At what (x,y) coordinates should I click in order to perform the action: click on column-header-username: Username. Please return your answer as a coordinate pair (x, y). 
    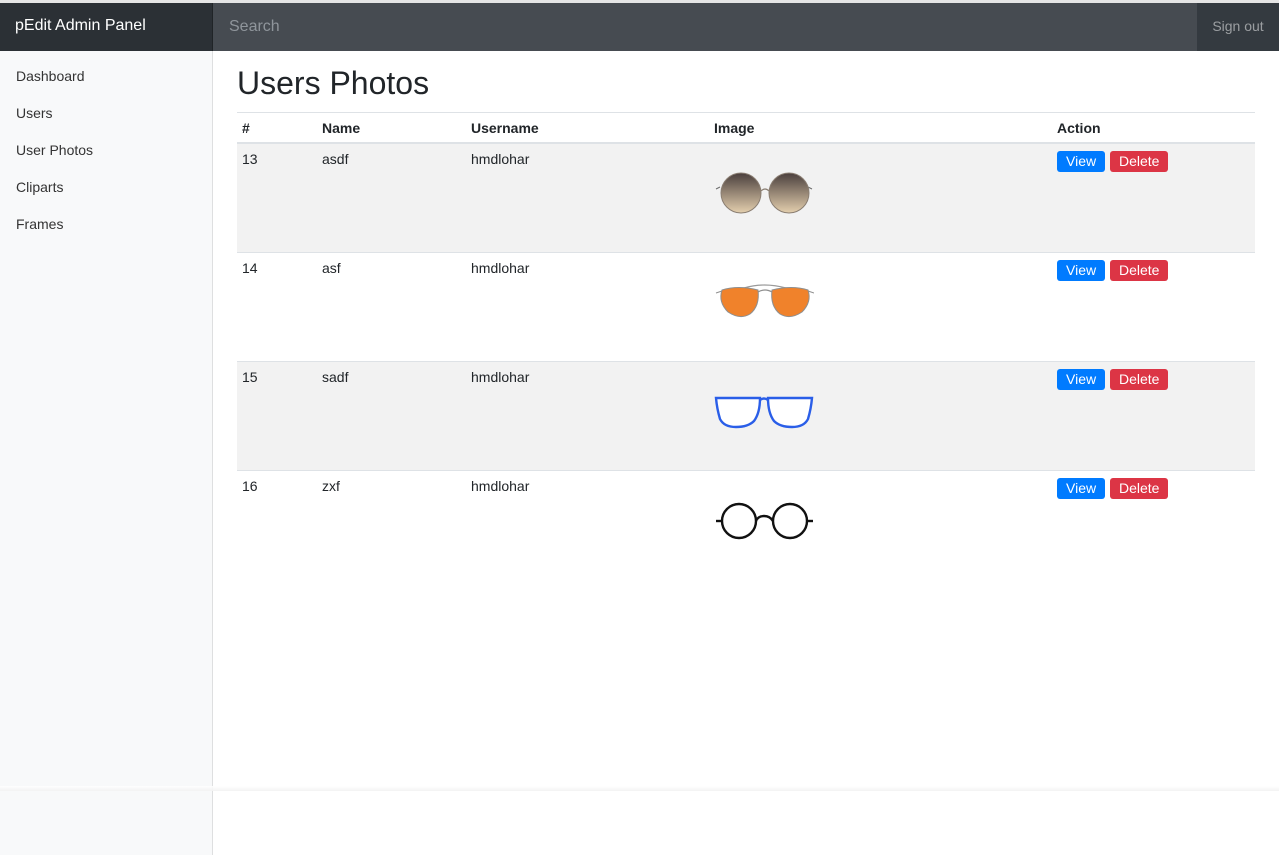
    Looking at the image, I should click on (587, 128).